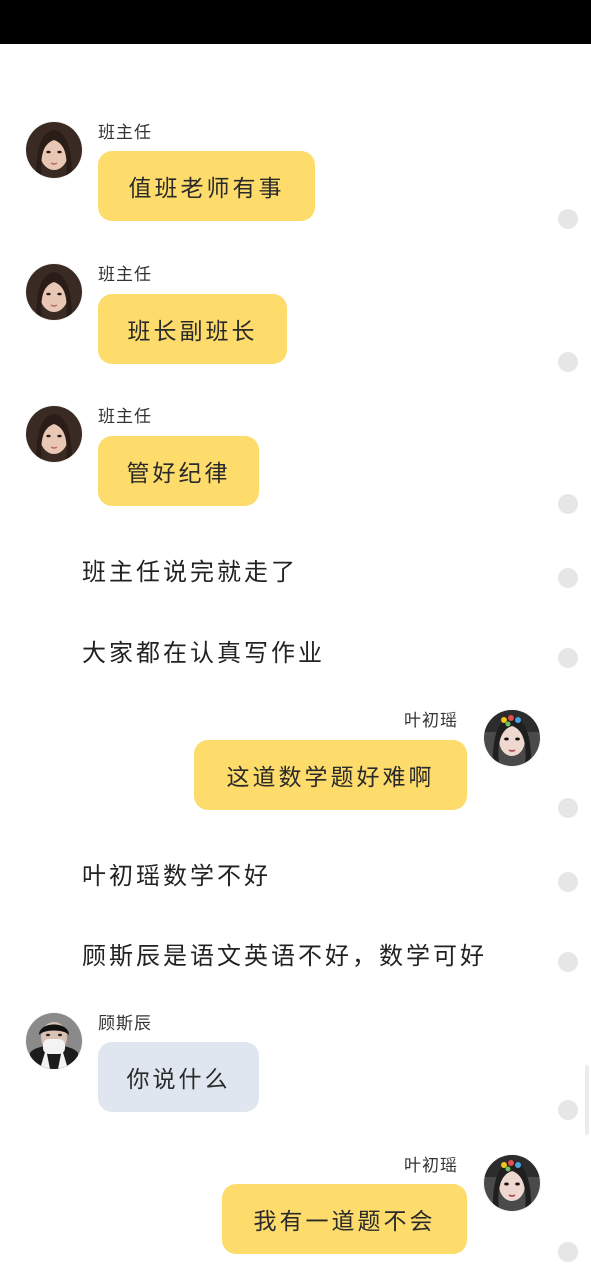 This screenshot has width=591, height=1280. I want to click on narration-text: 叶初瑶数学不好, so click(176, 873).